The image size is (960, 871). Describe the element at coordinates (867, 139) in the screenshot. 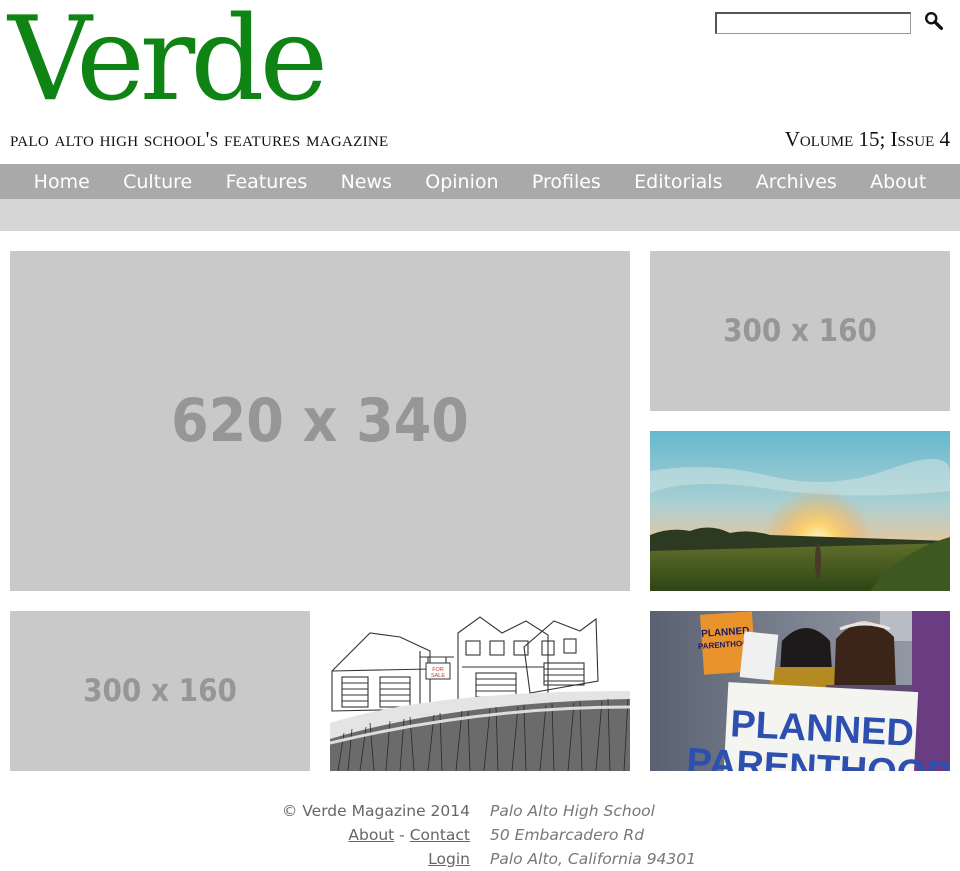

I see `issue-label: Volume 15; Issue 4` at that location.